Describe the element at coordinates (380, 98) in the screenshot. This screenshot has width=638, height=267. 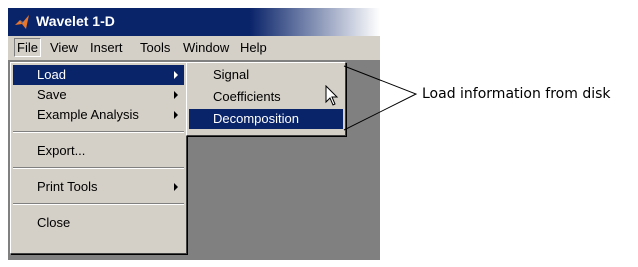
I see `callout-pointer` at that location.